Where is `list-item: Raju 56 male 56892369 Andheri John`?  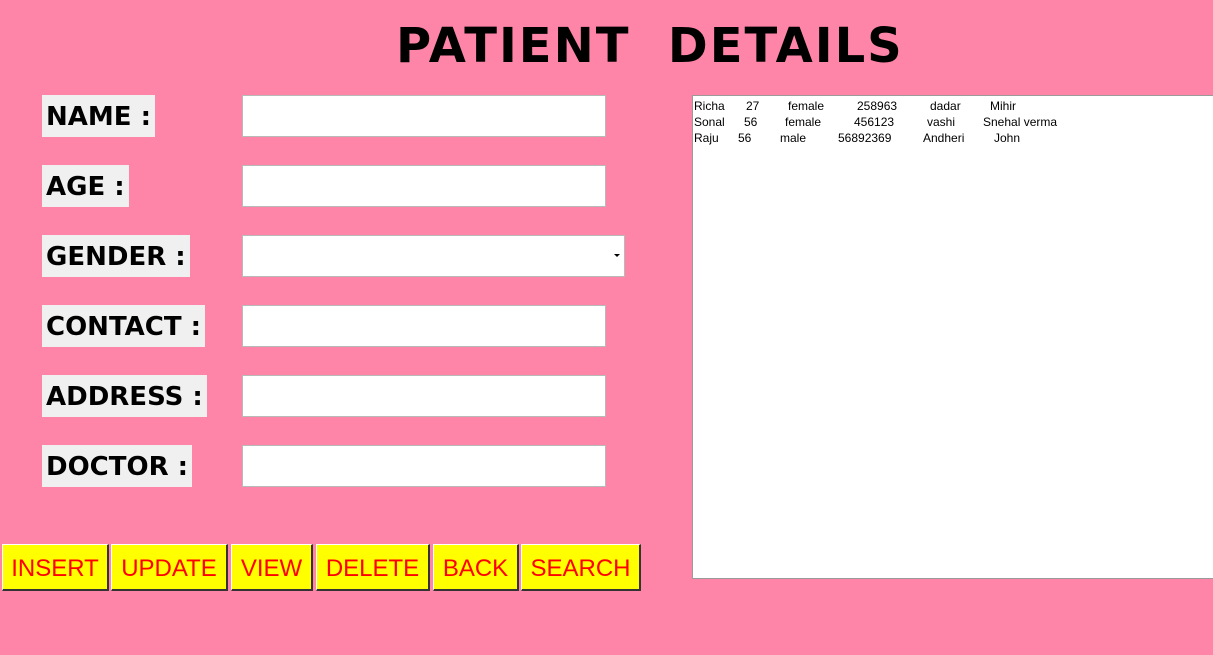 list-item: Raju 56 male 56892369 Andheri John is located at coordinates (953, 138).